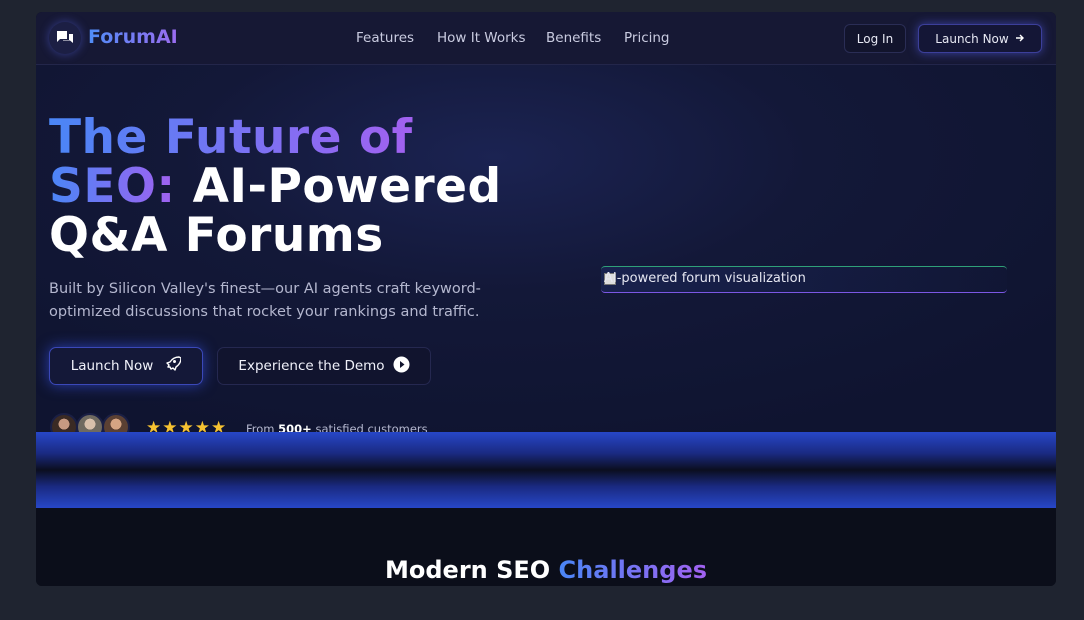  What do you see at coordinates (133, 37) in the screenshot?
I see `brand-name: ForumAI` at bounding box center [133, 37].